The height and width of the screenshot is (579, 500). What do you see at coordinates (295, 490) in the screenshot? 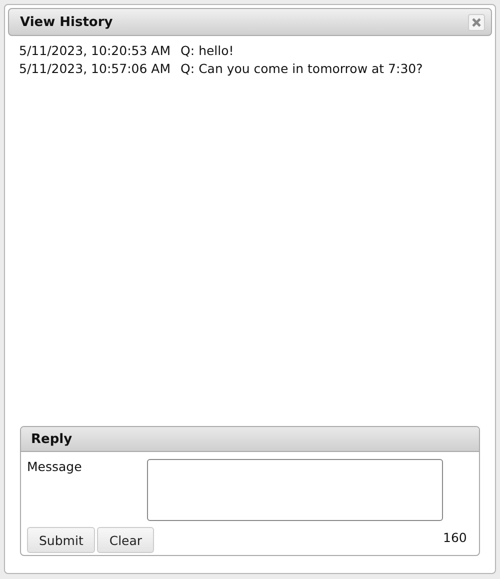
I see `message-field` at bounding box center [295, 490].